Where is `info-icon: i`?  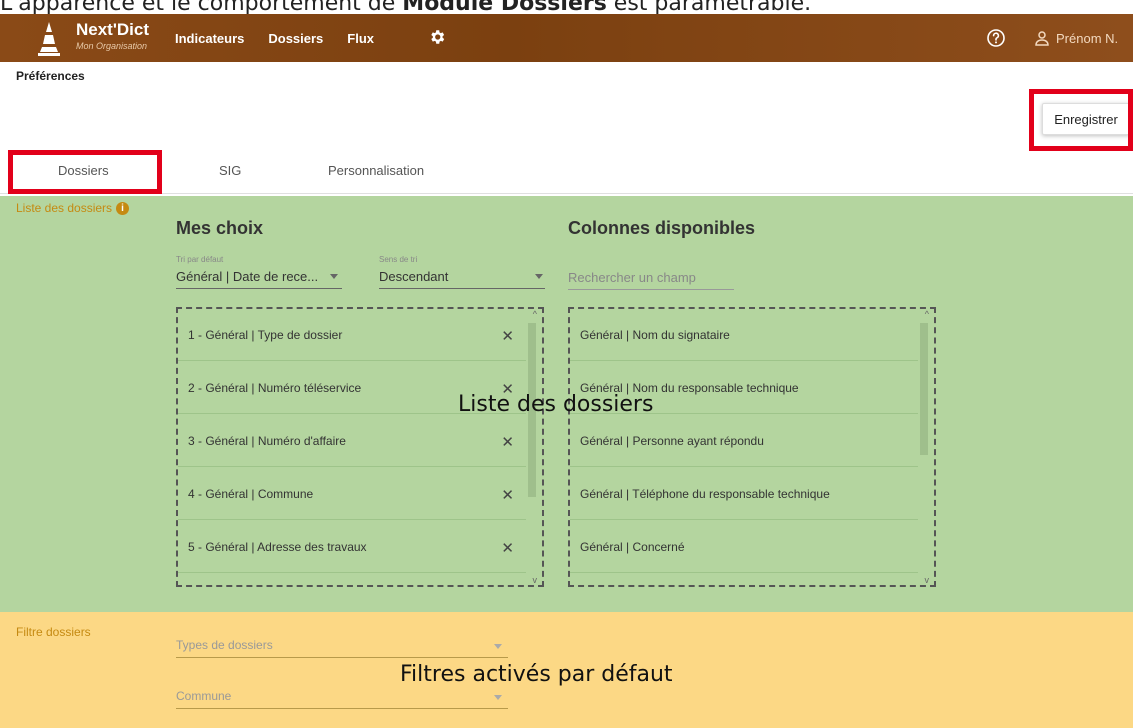 info-icon: i is located at coordinates (123, 208).